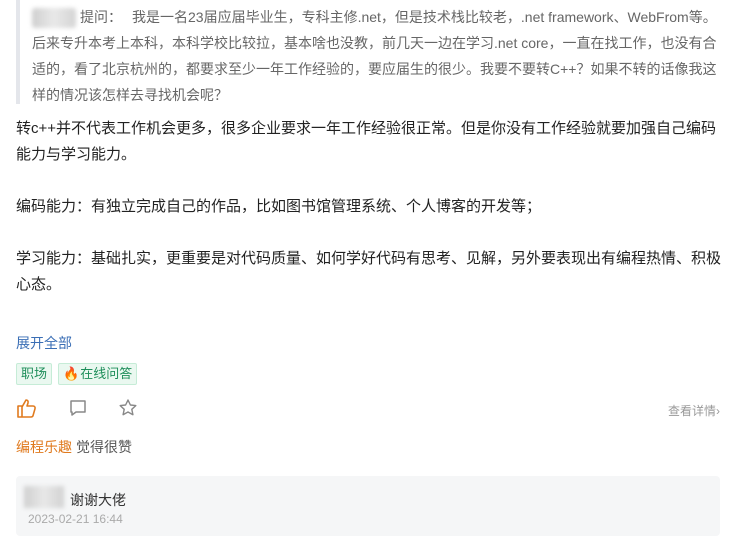  I want to click on question-label: 提问：, so click(101, 17).